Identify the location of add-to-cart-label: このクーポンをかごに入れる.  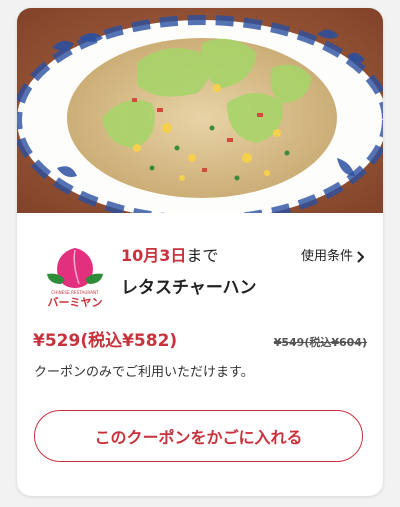
(198, 437).